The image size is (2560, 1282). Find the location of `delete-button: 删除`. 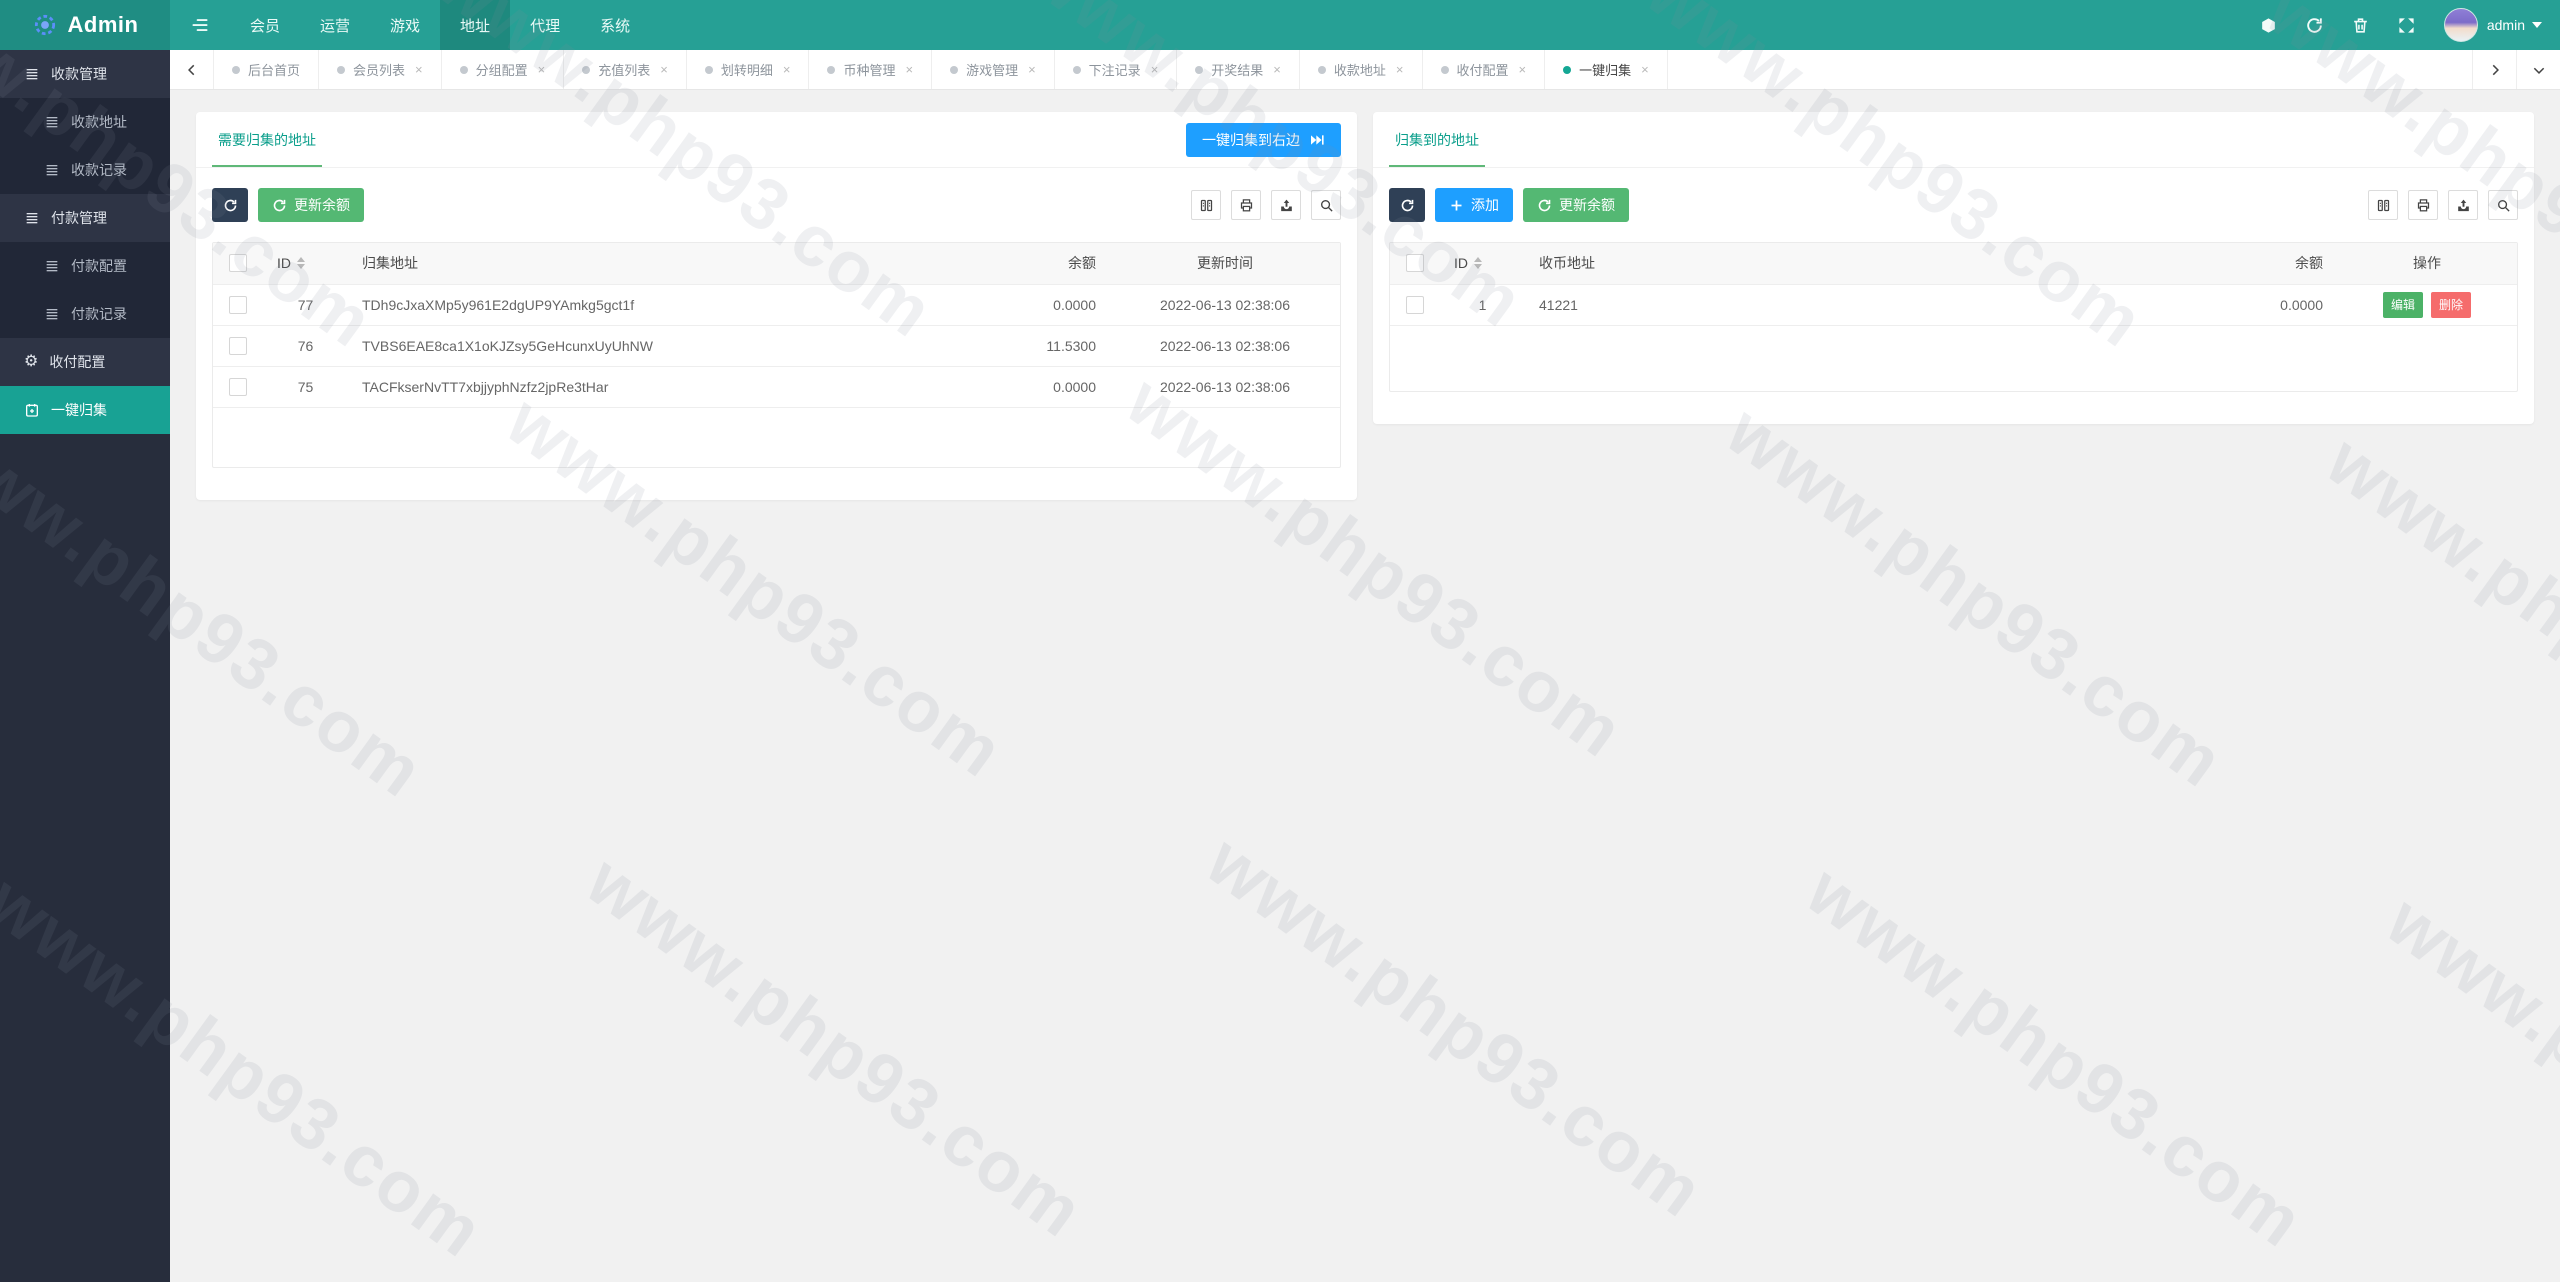

delete-button: 删除 is located at coordinates (2451, 304).